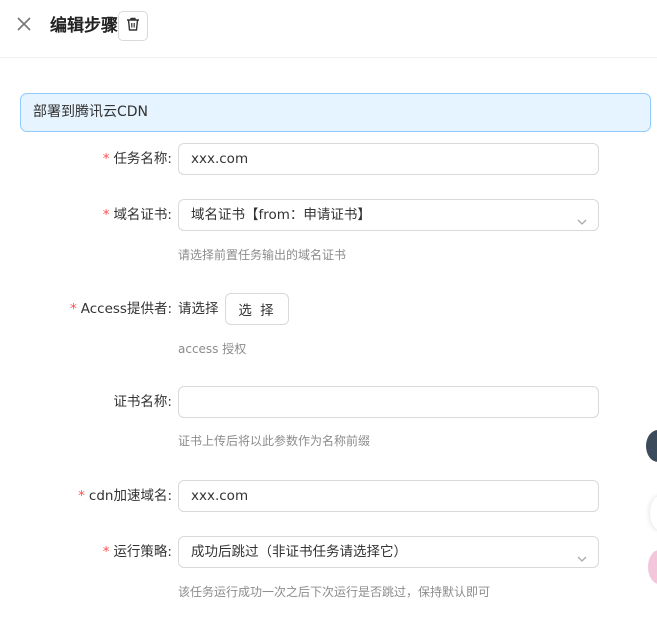 The image size is (657, 634). I want to click on run-strategy-select: 成功后跳过（非证书任务请选择它）, so click(388, 552).